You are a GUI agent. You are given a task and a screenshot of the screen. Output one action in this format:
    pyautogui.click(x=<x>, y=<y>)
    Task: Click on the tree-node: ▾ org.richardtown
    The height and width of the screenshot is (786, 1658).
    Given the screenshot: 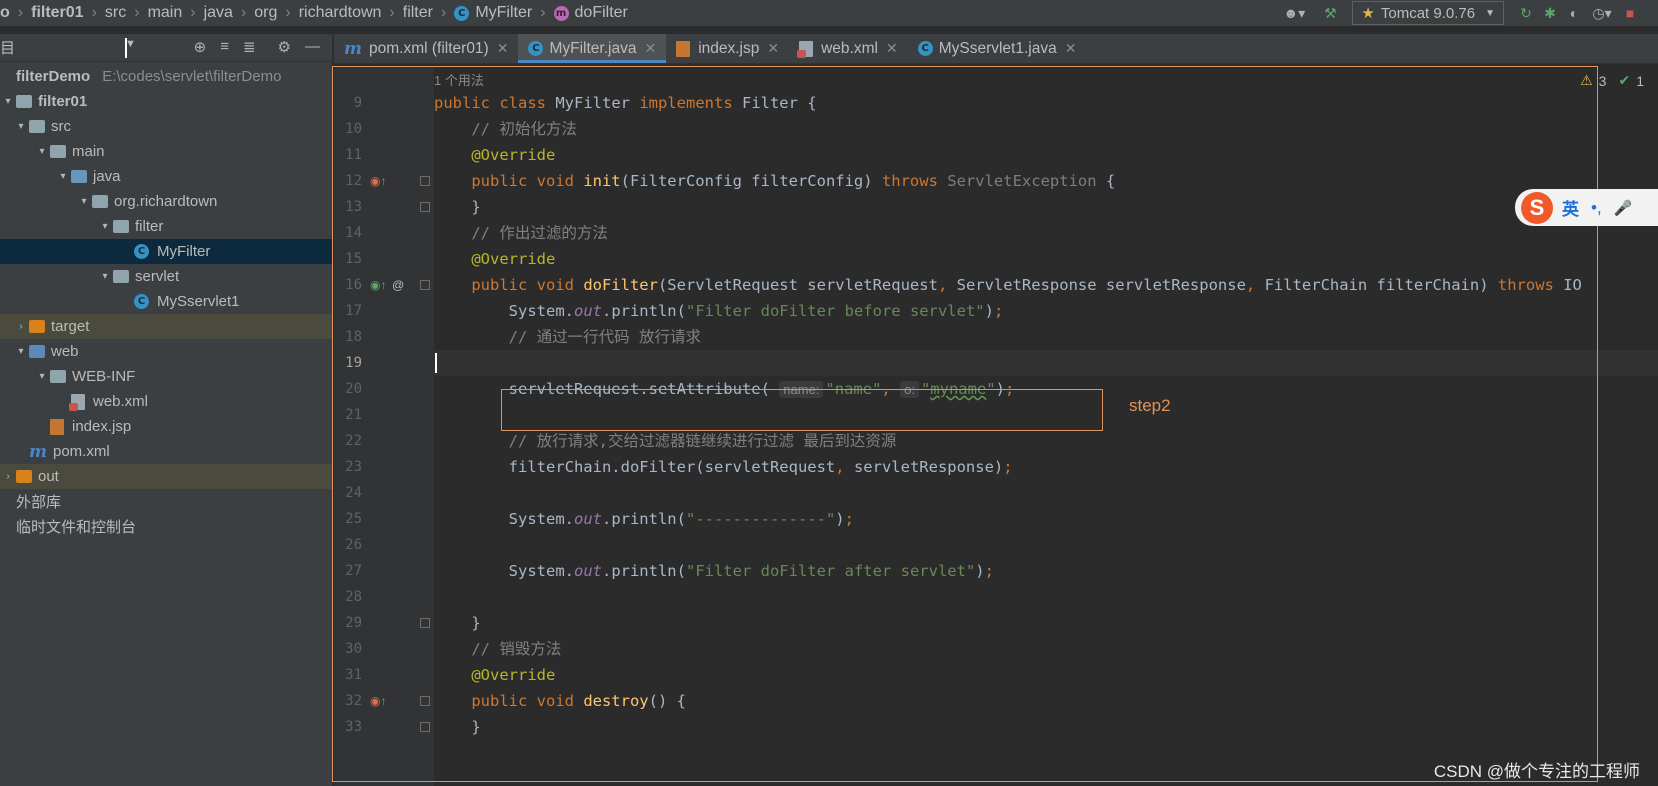 What is the action you would take?
    pyautogui.click(x=166, y=201)
    